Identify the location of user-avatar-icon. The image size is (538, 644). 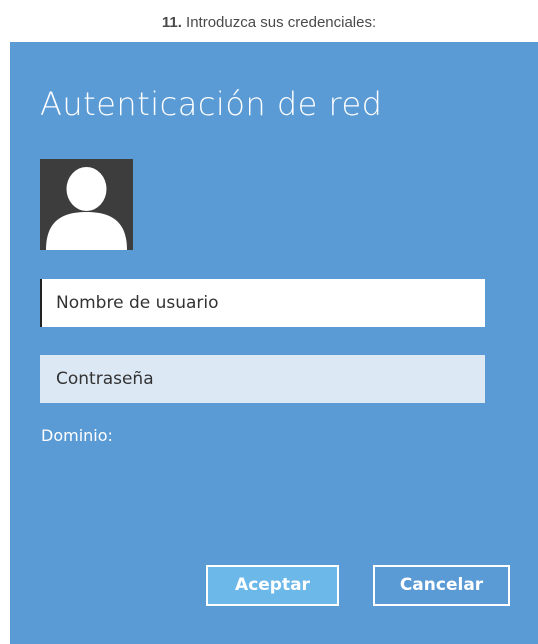
(86, 204).